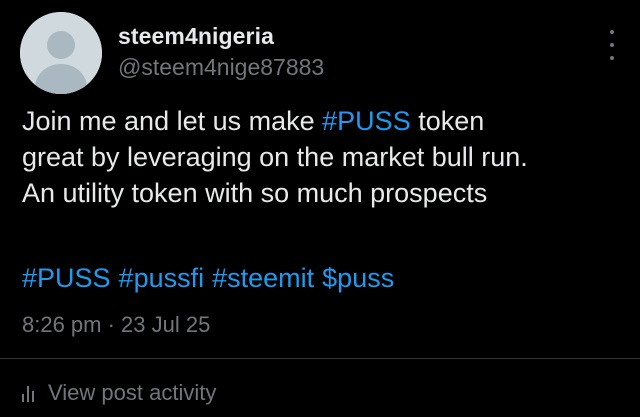  I want to click on author-block: steem4nigeria @steem4nige87883, so click(221, 52).